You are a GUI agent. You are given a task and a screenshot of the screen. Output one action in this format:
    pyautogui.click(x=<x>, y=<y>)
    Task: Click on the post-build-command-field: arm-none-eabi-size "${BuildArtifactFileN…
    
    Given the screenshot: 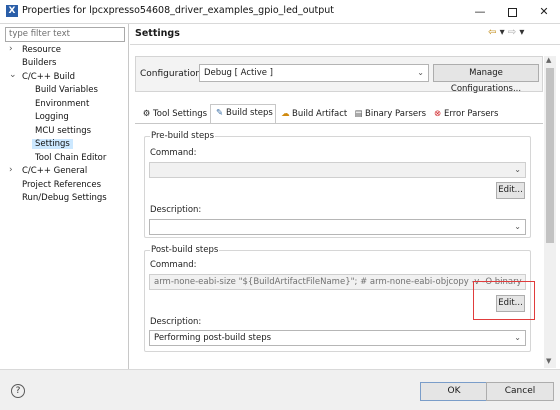 What is the action you would take?
    pyautogui.click(x=337, y=282)
    